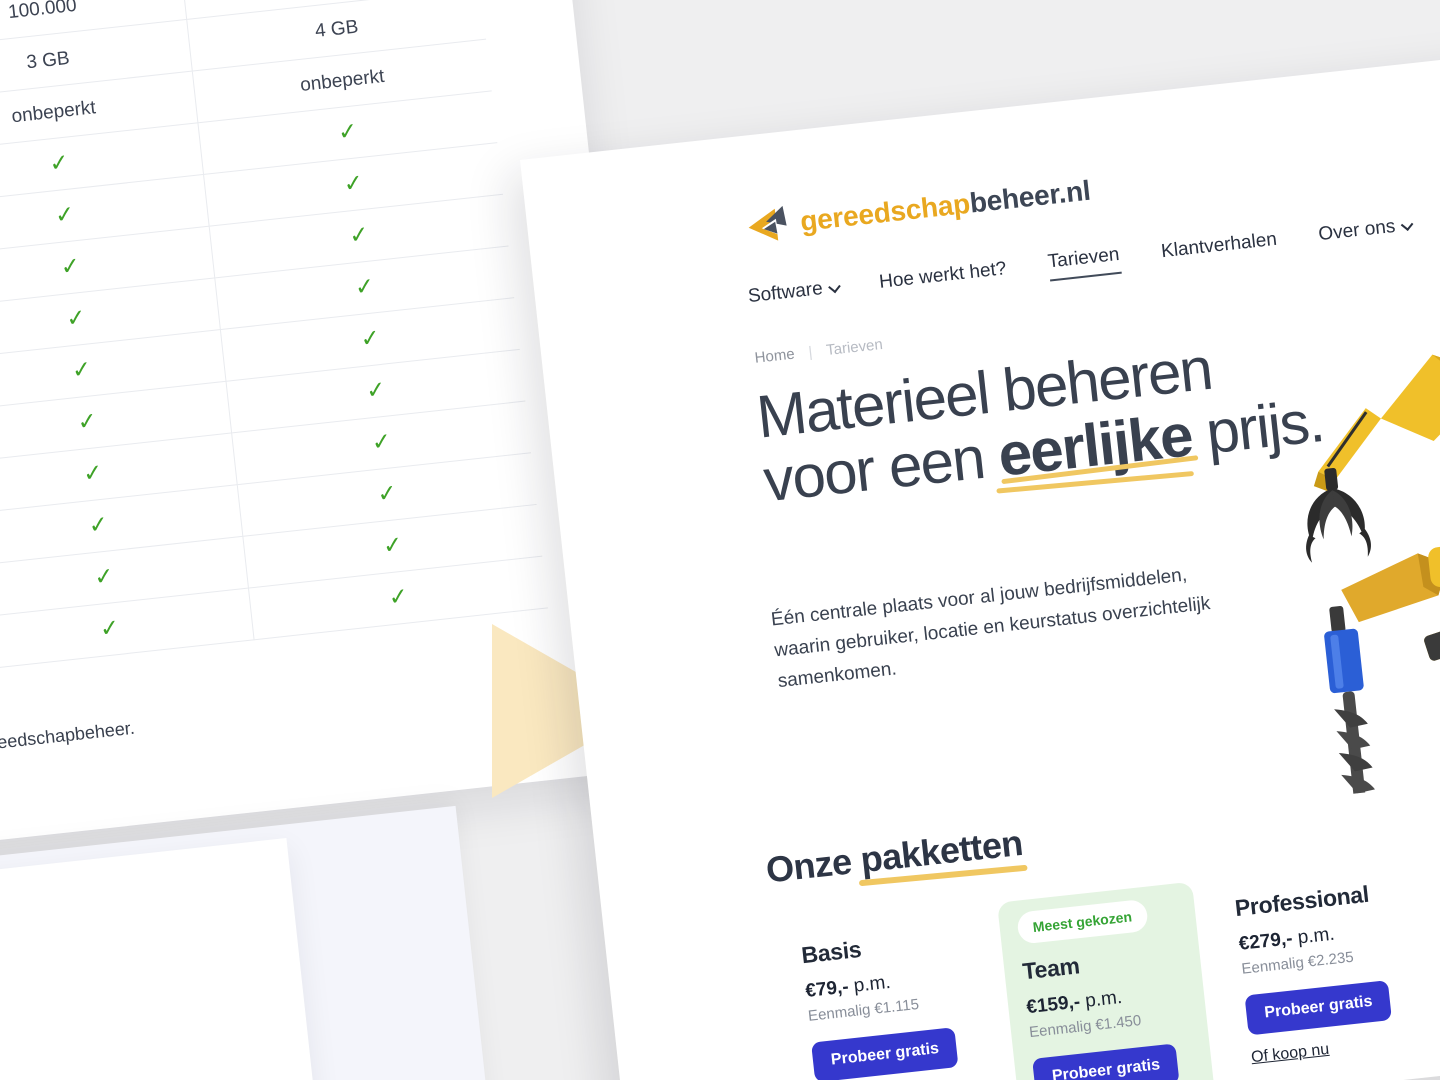 The image size is (1440, 1080). What do you see at coordinates (941, 851) in the screenshot?
I see `packages-heading-bold: pakketten` at bounding box center [941, 851].